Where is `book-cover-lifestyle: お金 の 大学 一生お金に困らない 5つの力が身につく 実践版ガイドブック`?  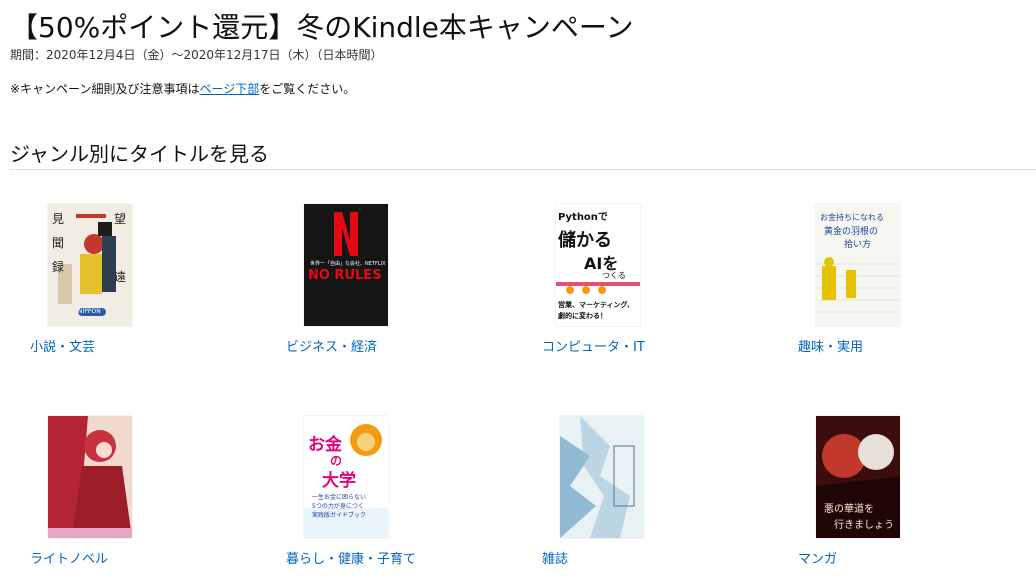 book-cover-lifestyle: お金 の 大学 一生お金に困らない 5つの力が身につく 実践版ガイドブック is located at coordinates (346, 477).